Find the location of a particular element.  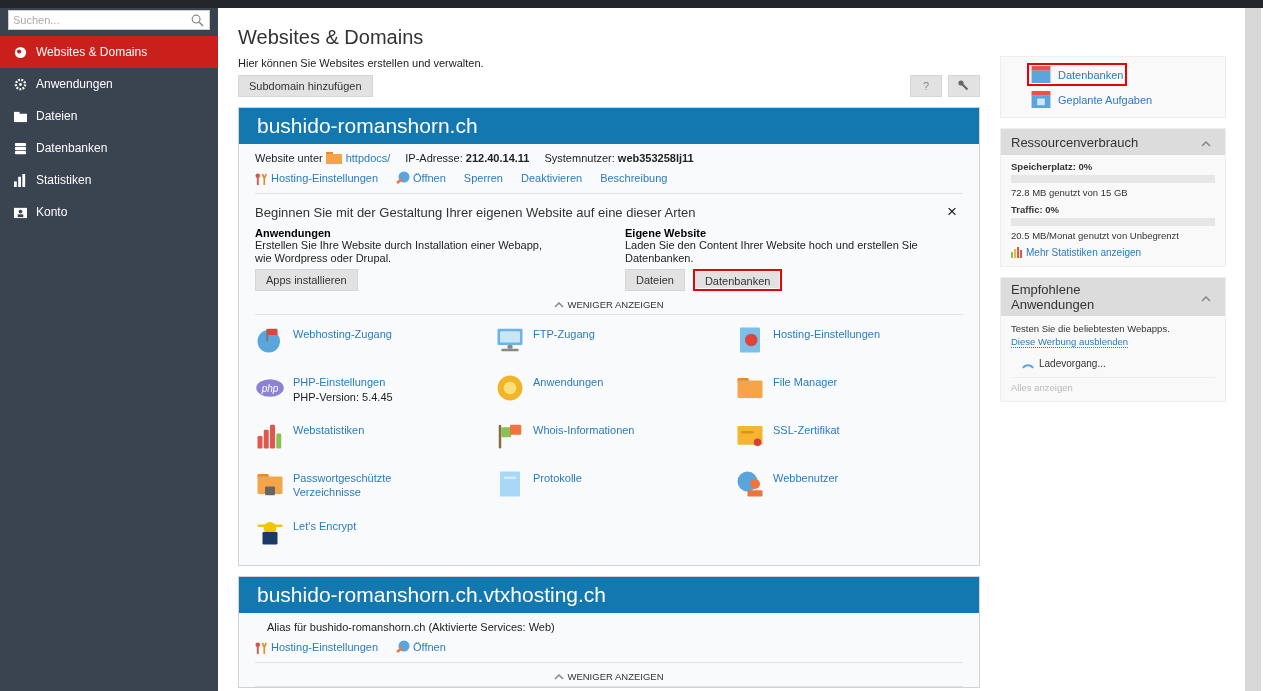

hide-ad-link: Diese Werbung ausblenden is located at coordinates (1070, 342).